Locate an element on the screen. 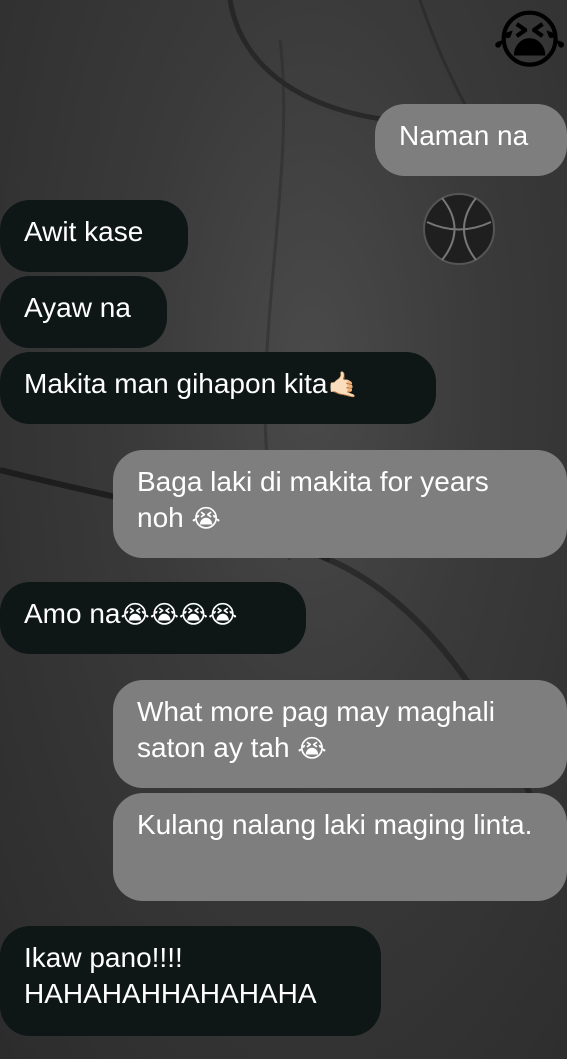 Image resolution: width=567 pixels, height=1059 pixels. crying-face-emoji: 😭😭😭😭 is located at coordinates (179, 615).